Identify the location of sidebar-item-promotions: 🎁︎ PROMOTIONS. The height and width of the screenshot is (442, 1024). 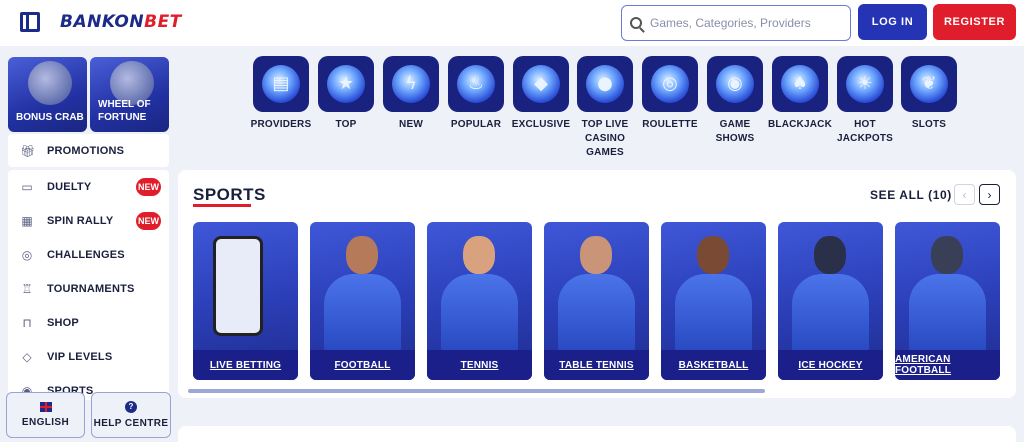
(88, 150).